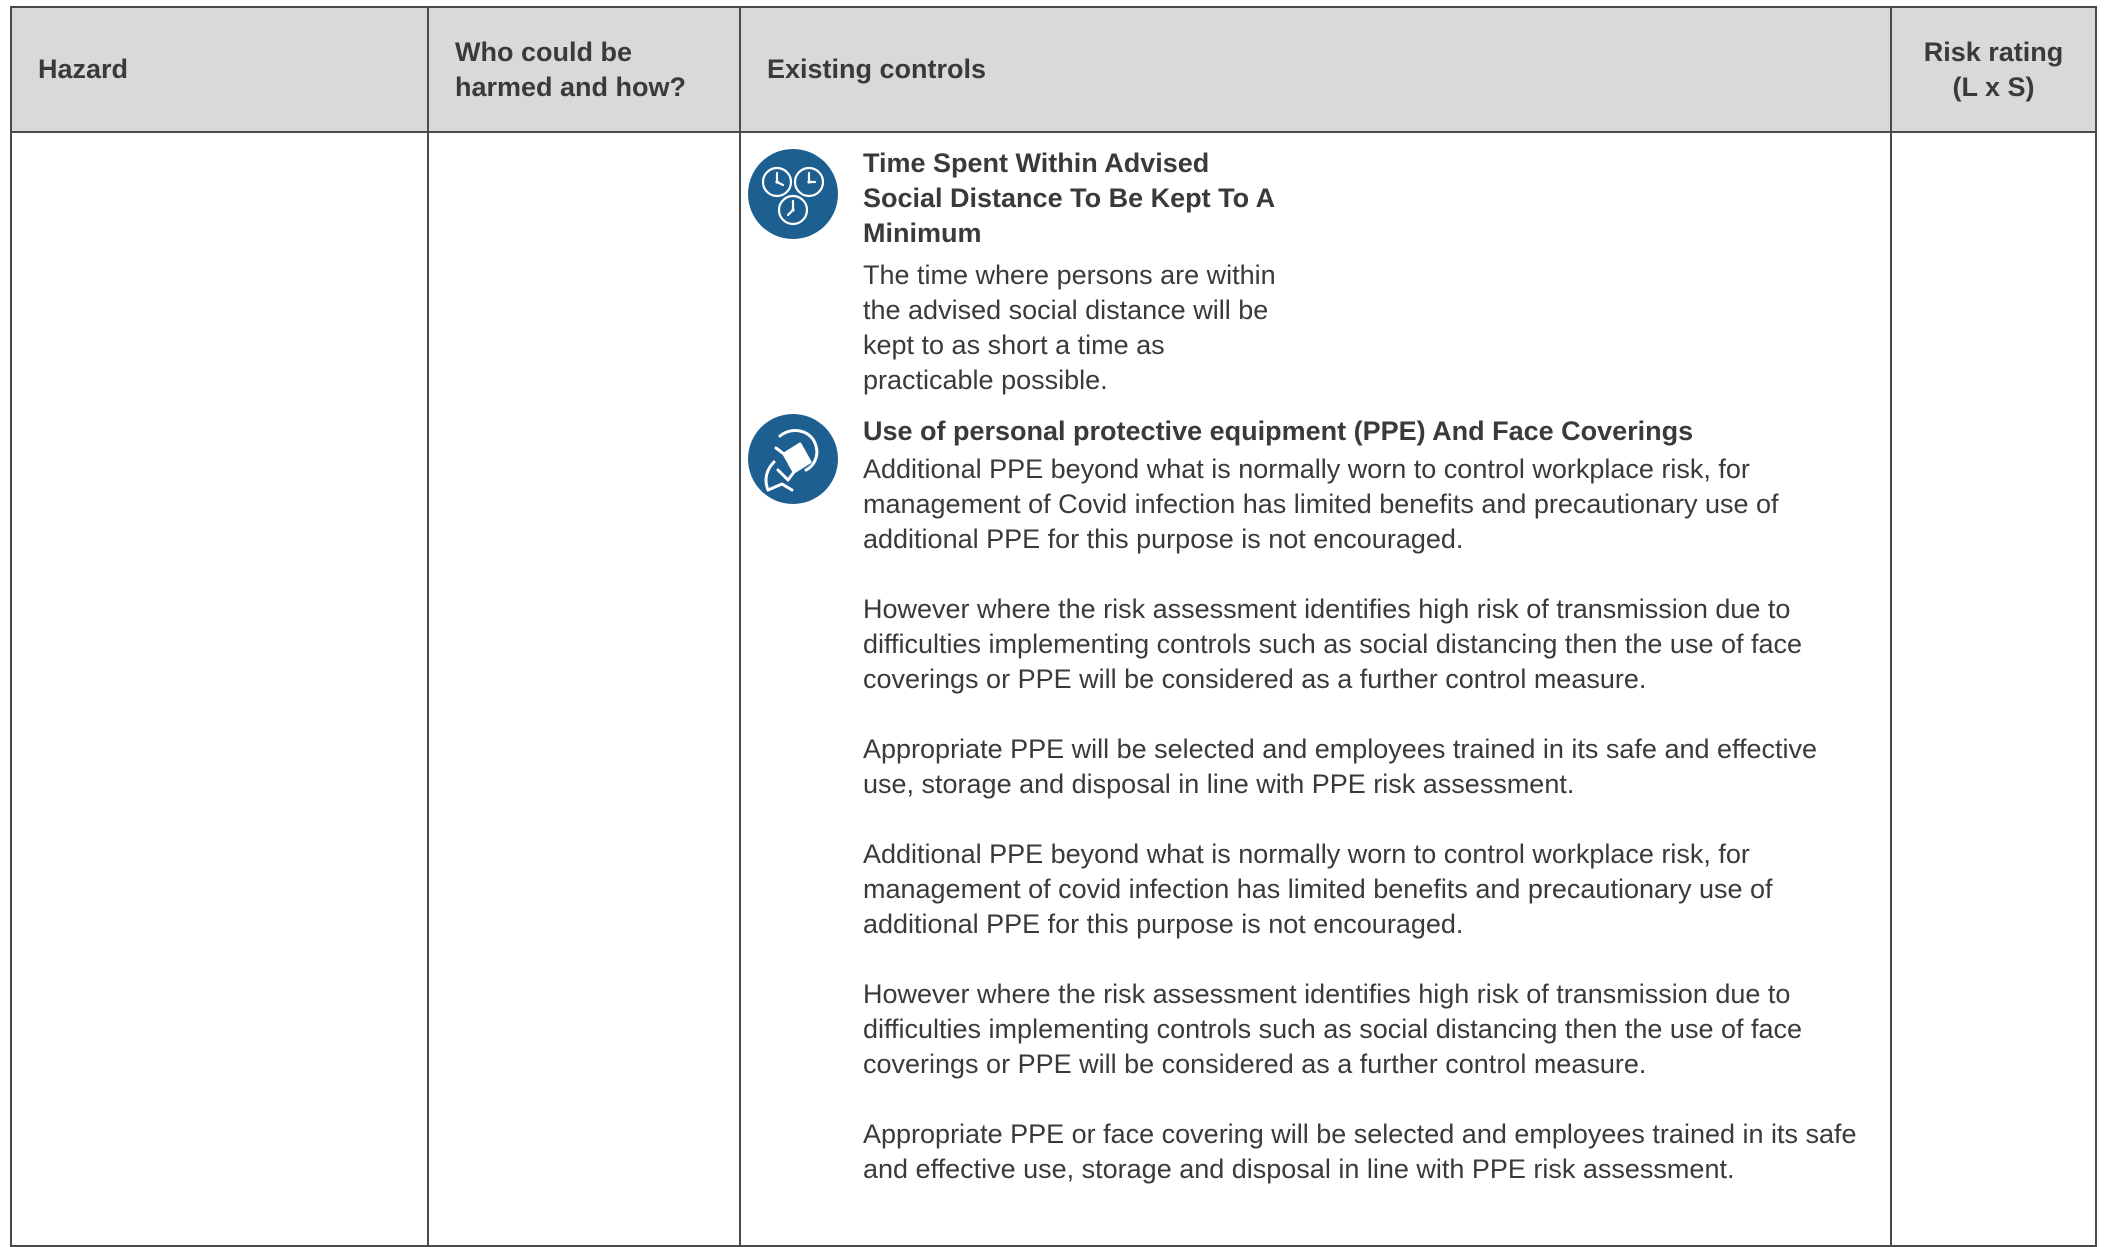 The image size is (2104, 1247). I want to click on header-risk-rating-label: Risk rating (L x S), so click(1993, 69).